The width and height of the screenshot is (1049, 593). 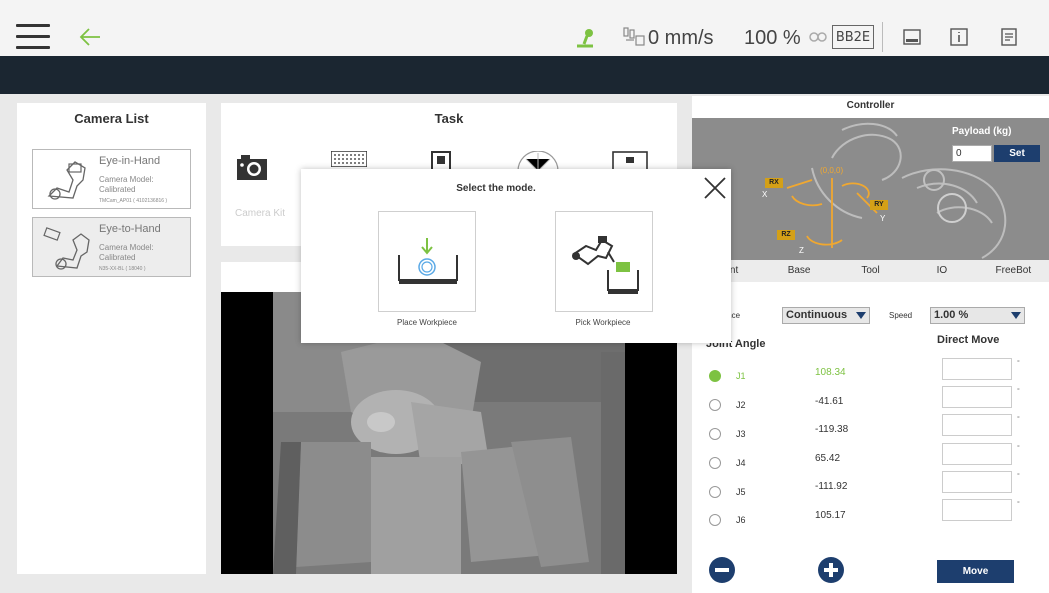 I want to click on joint-radio-j2, so click(x=715, y=405).